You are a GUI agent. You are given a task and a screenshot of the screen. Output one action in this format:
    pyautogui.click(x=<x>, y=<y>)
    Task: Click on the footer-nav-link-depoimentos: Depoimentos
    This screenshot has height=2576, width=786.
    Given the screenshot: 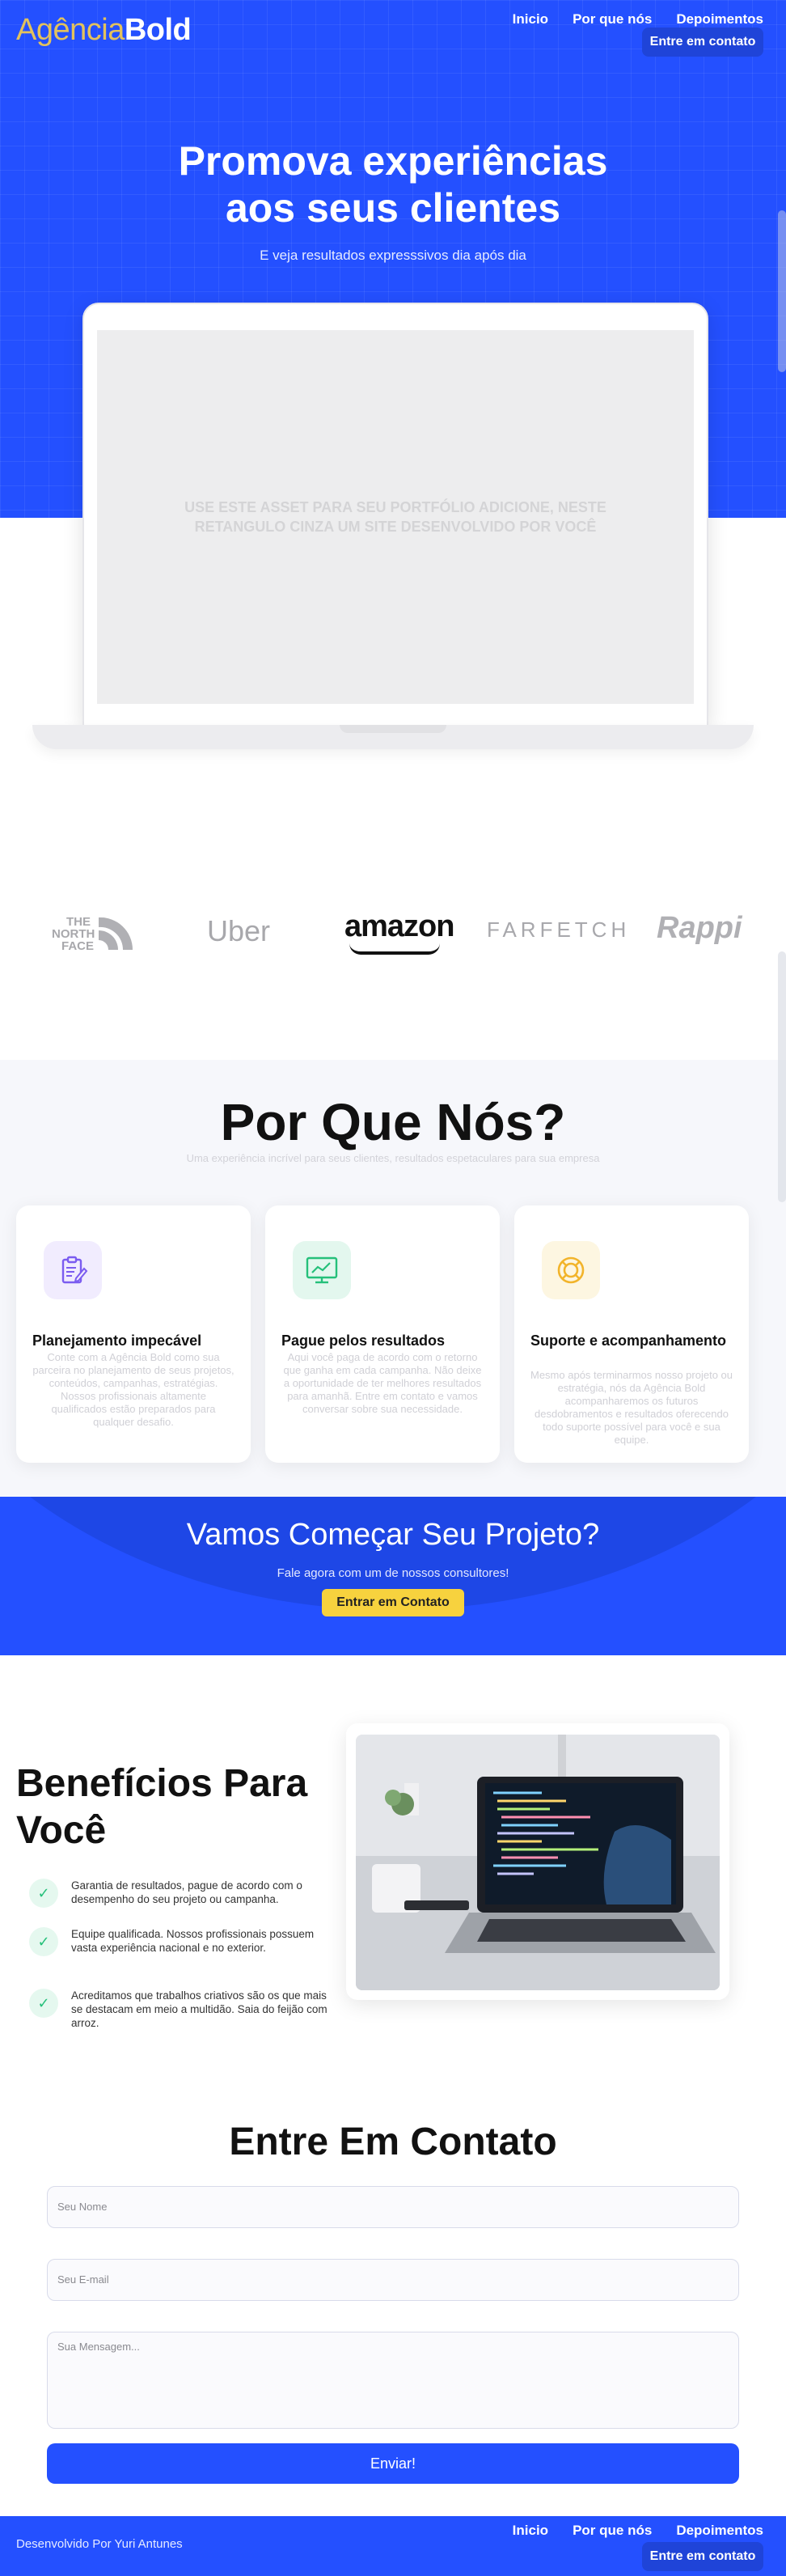 What is the action you would take?
    pyautogui.click(x=719, y=2531)
    